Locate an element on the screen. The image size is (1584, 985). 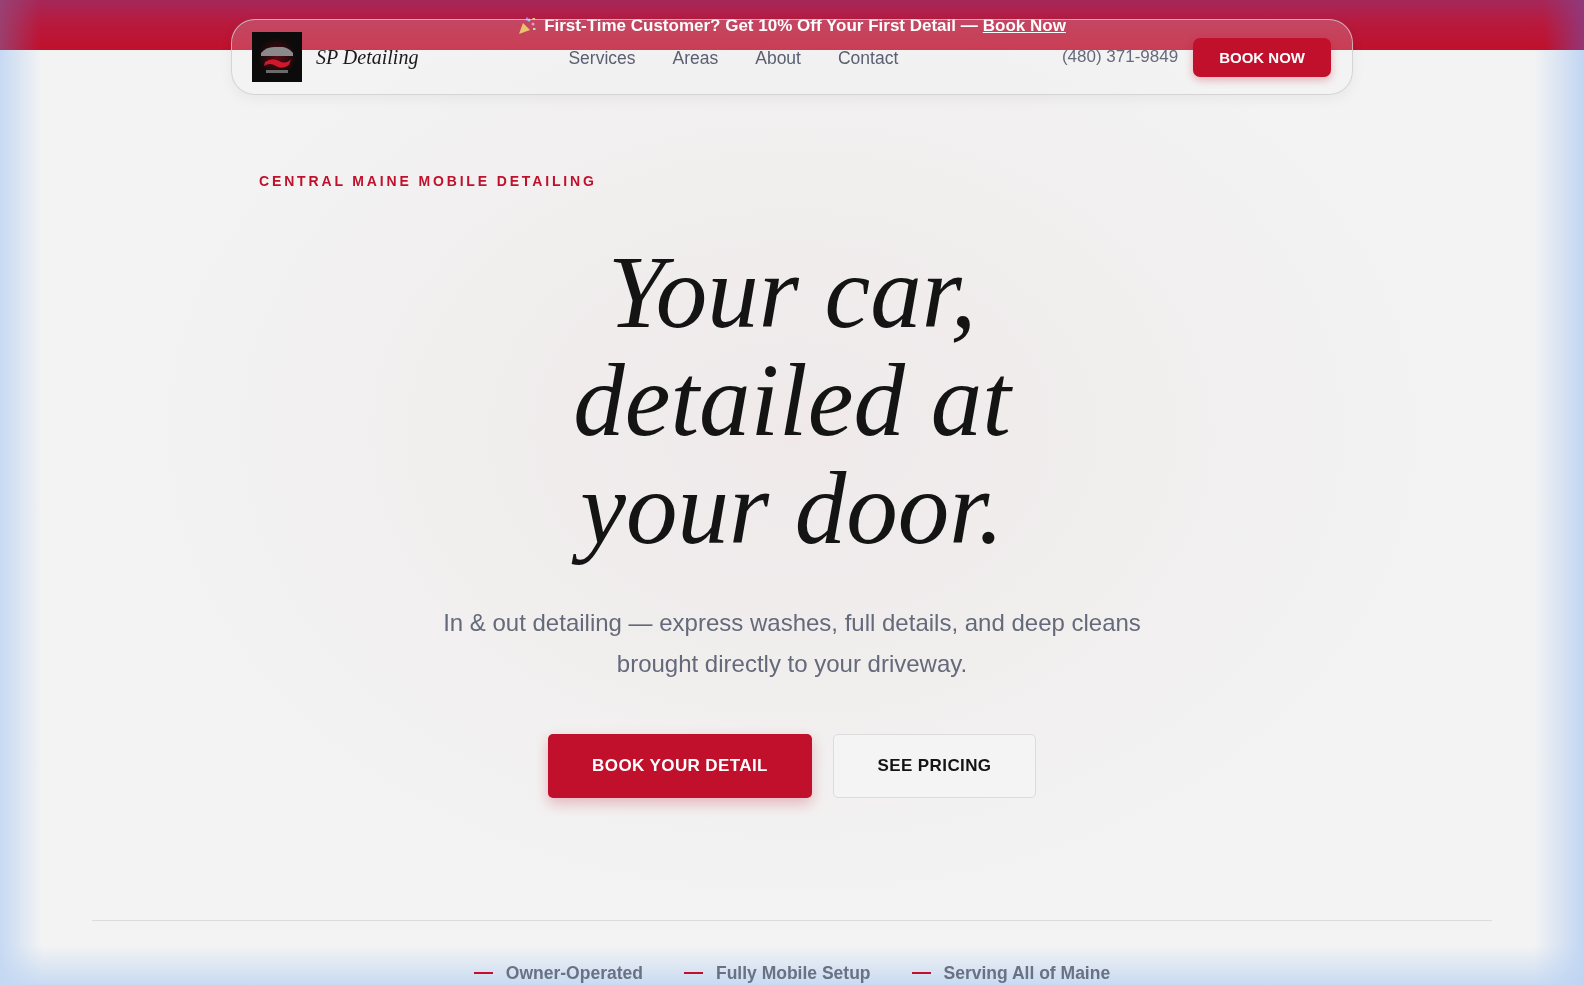
book-now-button: BOOK NOW is located at coordinates (1262, 57).